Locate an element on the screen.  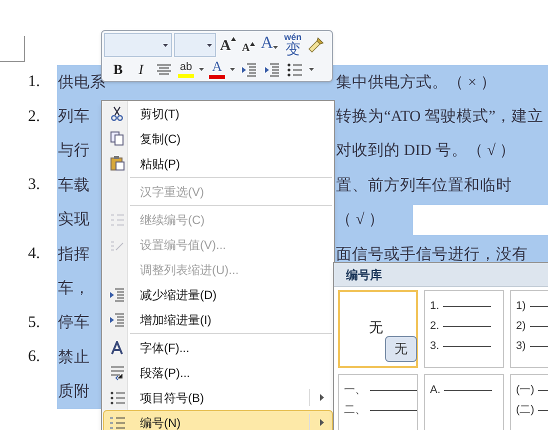
list-marker: 一、 is located at coordinates (355, 390).